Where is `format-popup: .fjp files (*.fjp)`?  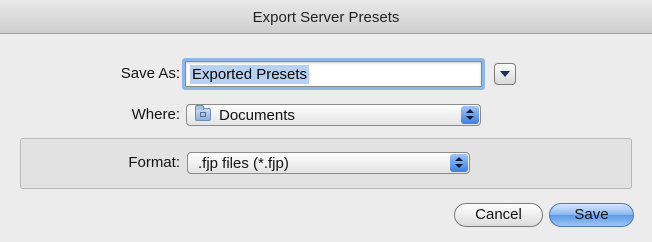
format-popup: .fjp files (*.fjp) is located at coordinates (328, 163).